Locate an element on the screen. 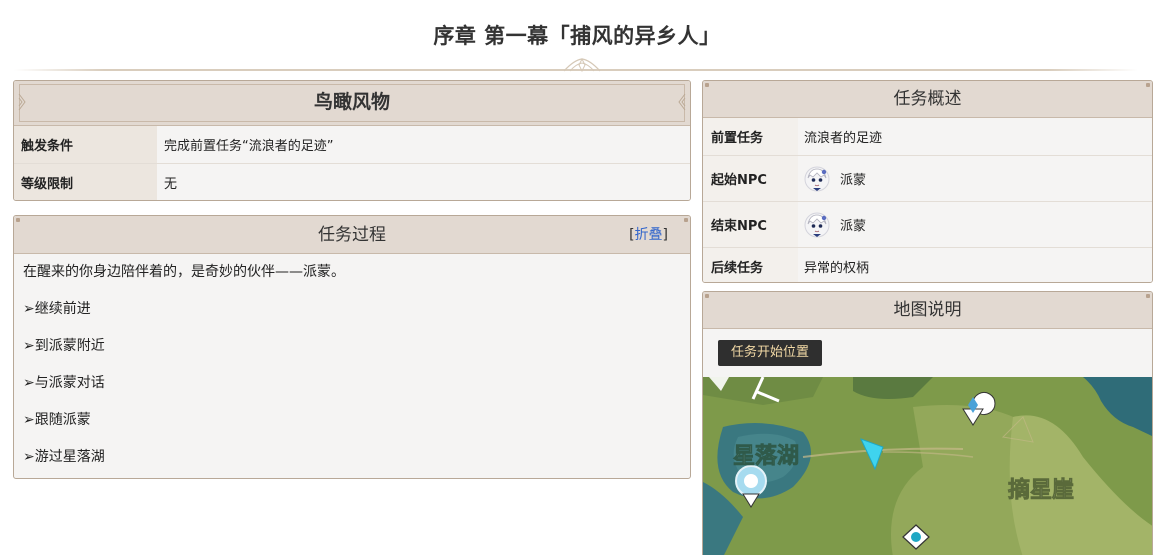  right-ornament-icon is located at coordinates (682, 102).